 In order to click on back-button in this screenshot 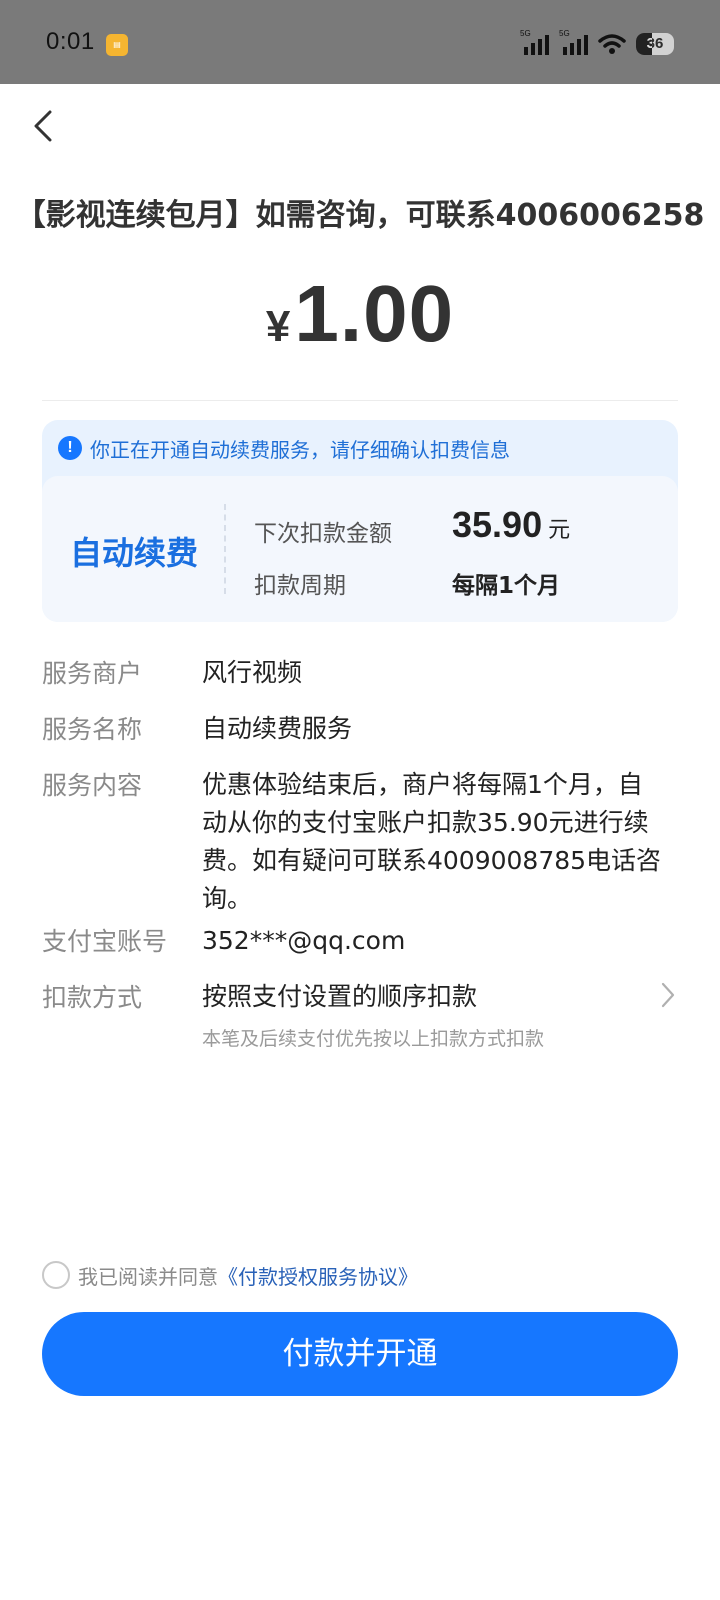, I will do `click(46, 126)`.